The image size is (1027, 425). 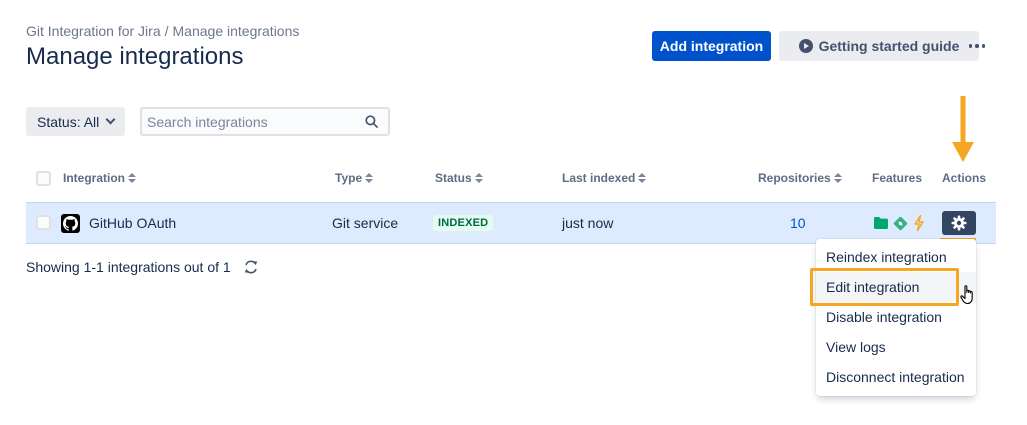 I want to click on status-filter-label: Status: All, so click(x=68, y=121).